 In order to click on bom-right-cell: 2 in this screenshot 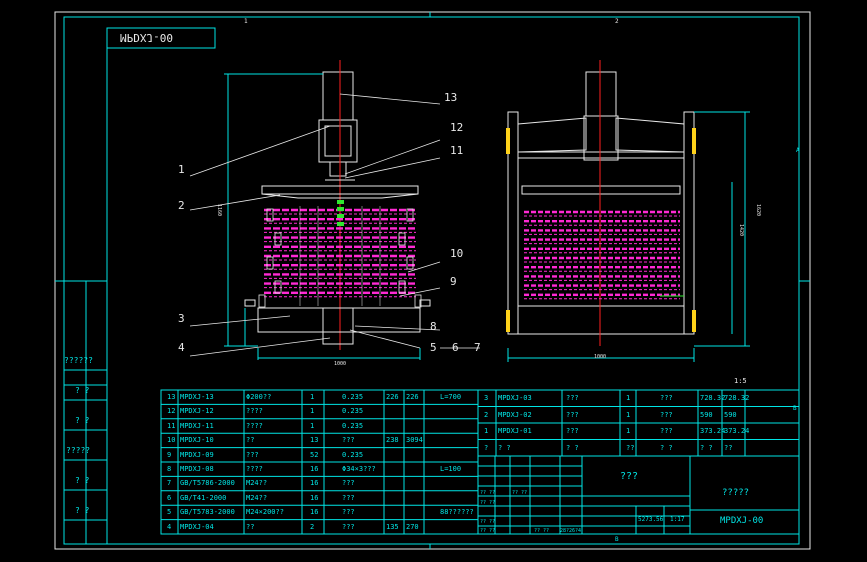, I will do `click(486, 414)`.